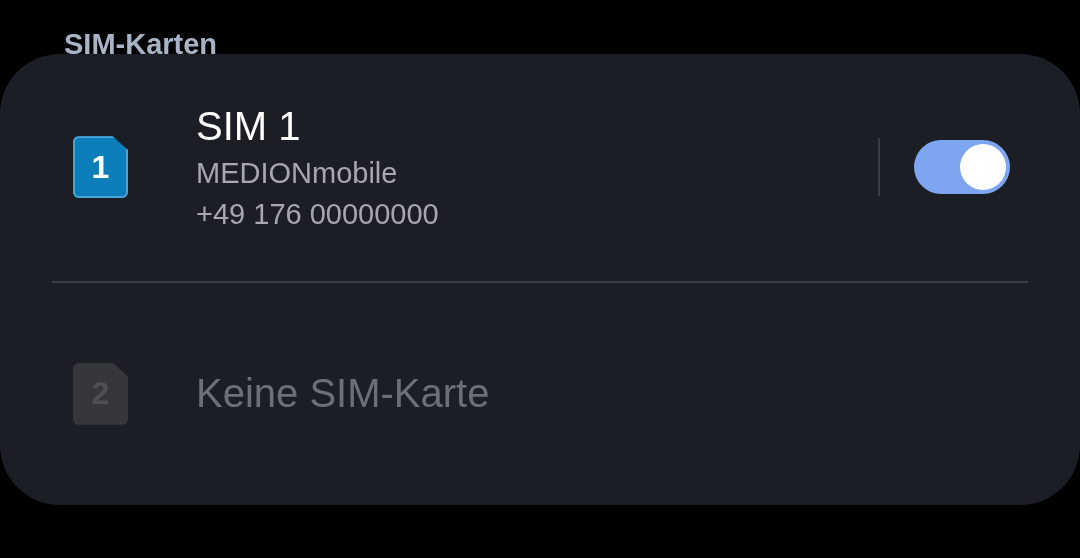  I want to click on sim-badge: 1, so click(100, 167).